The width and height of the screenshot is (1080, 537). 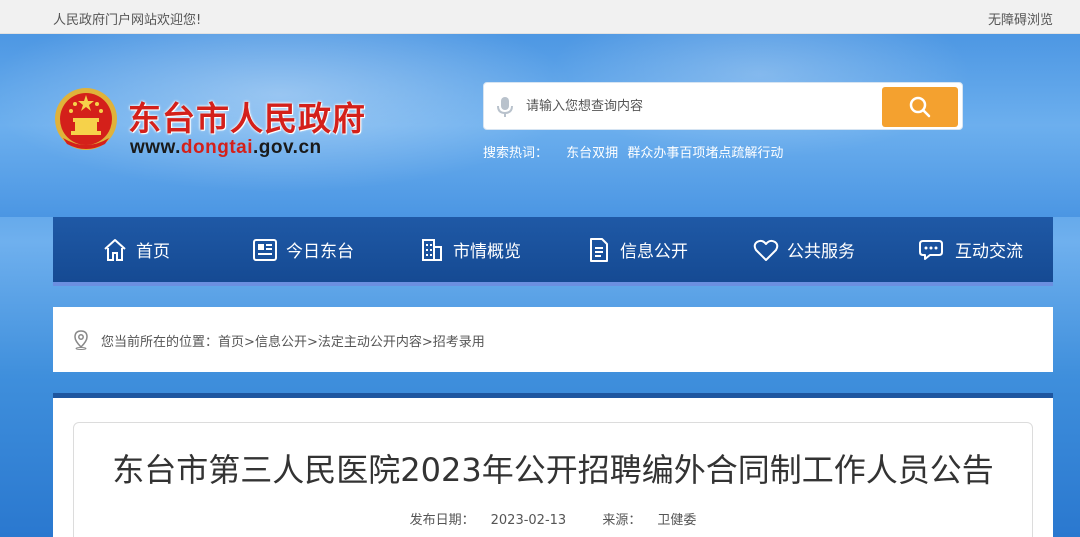 What do you see at coordinates (86, 119) in the screenshot?
I see `national-emblem-icon` at bounding box center [86, 119].